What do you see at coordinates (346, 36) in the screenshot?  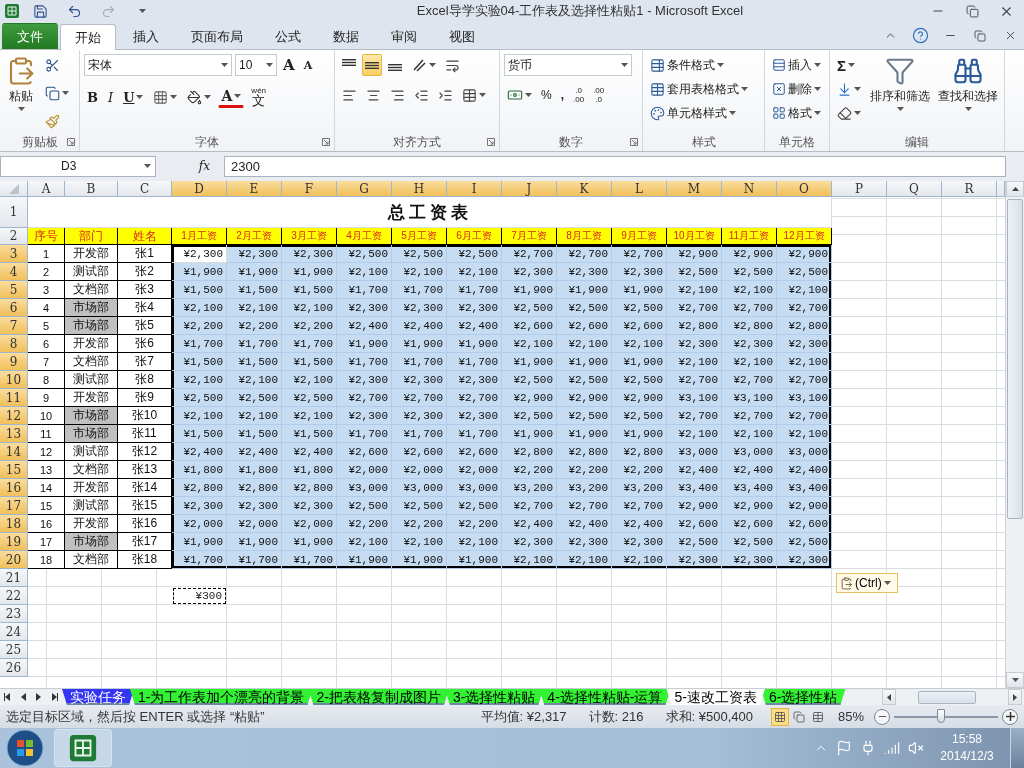 I see `ribbon-tab: 数据` at bounding box center [346, 36].